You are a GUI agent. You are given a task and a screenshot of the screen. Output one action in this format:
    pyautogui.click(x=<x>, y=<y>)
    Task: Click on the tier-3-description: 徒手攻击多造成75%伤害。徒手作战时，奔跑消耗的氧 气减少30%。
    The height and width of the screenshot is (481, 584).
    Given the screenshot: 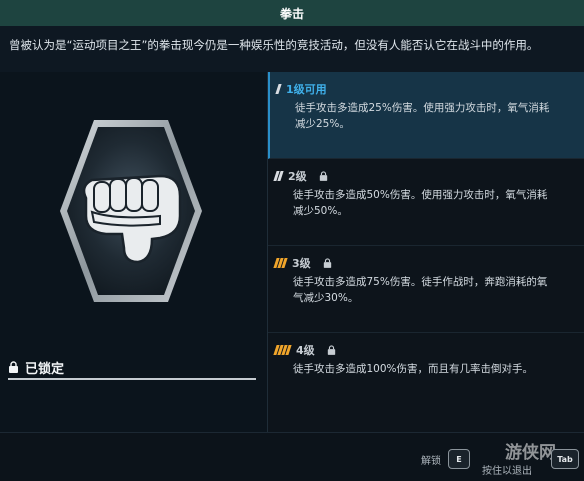 What is the action you would take?
    pyautogui.click(x=420, y=290)
    